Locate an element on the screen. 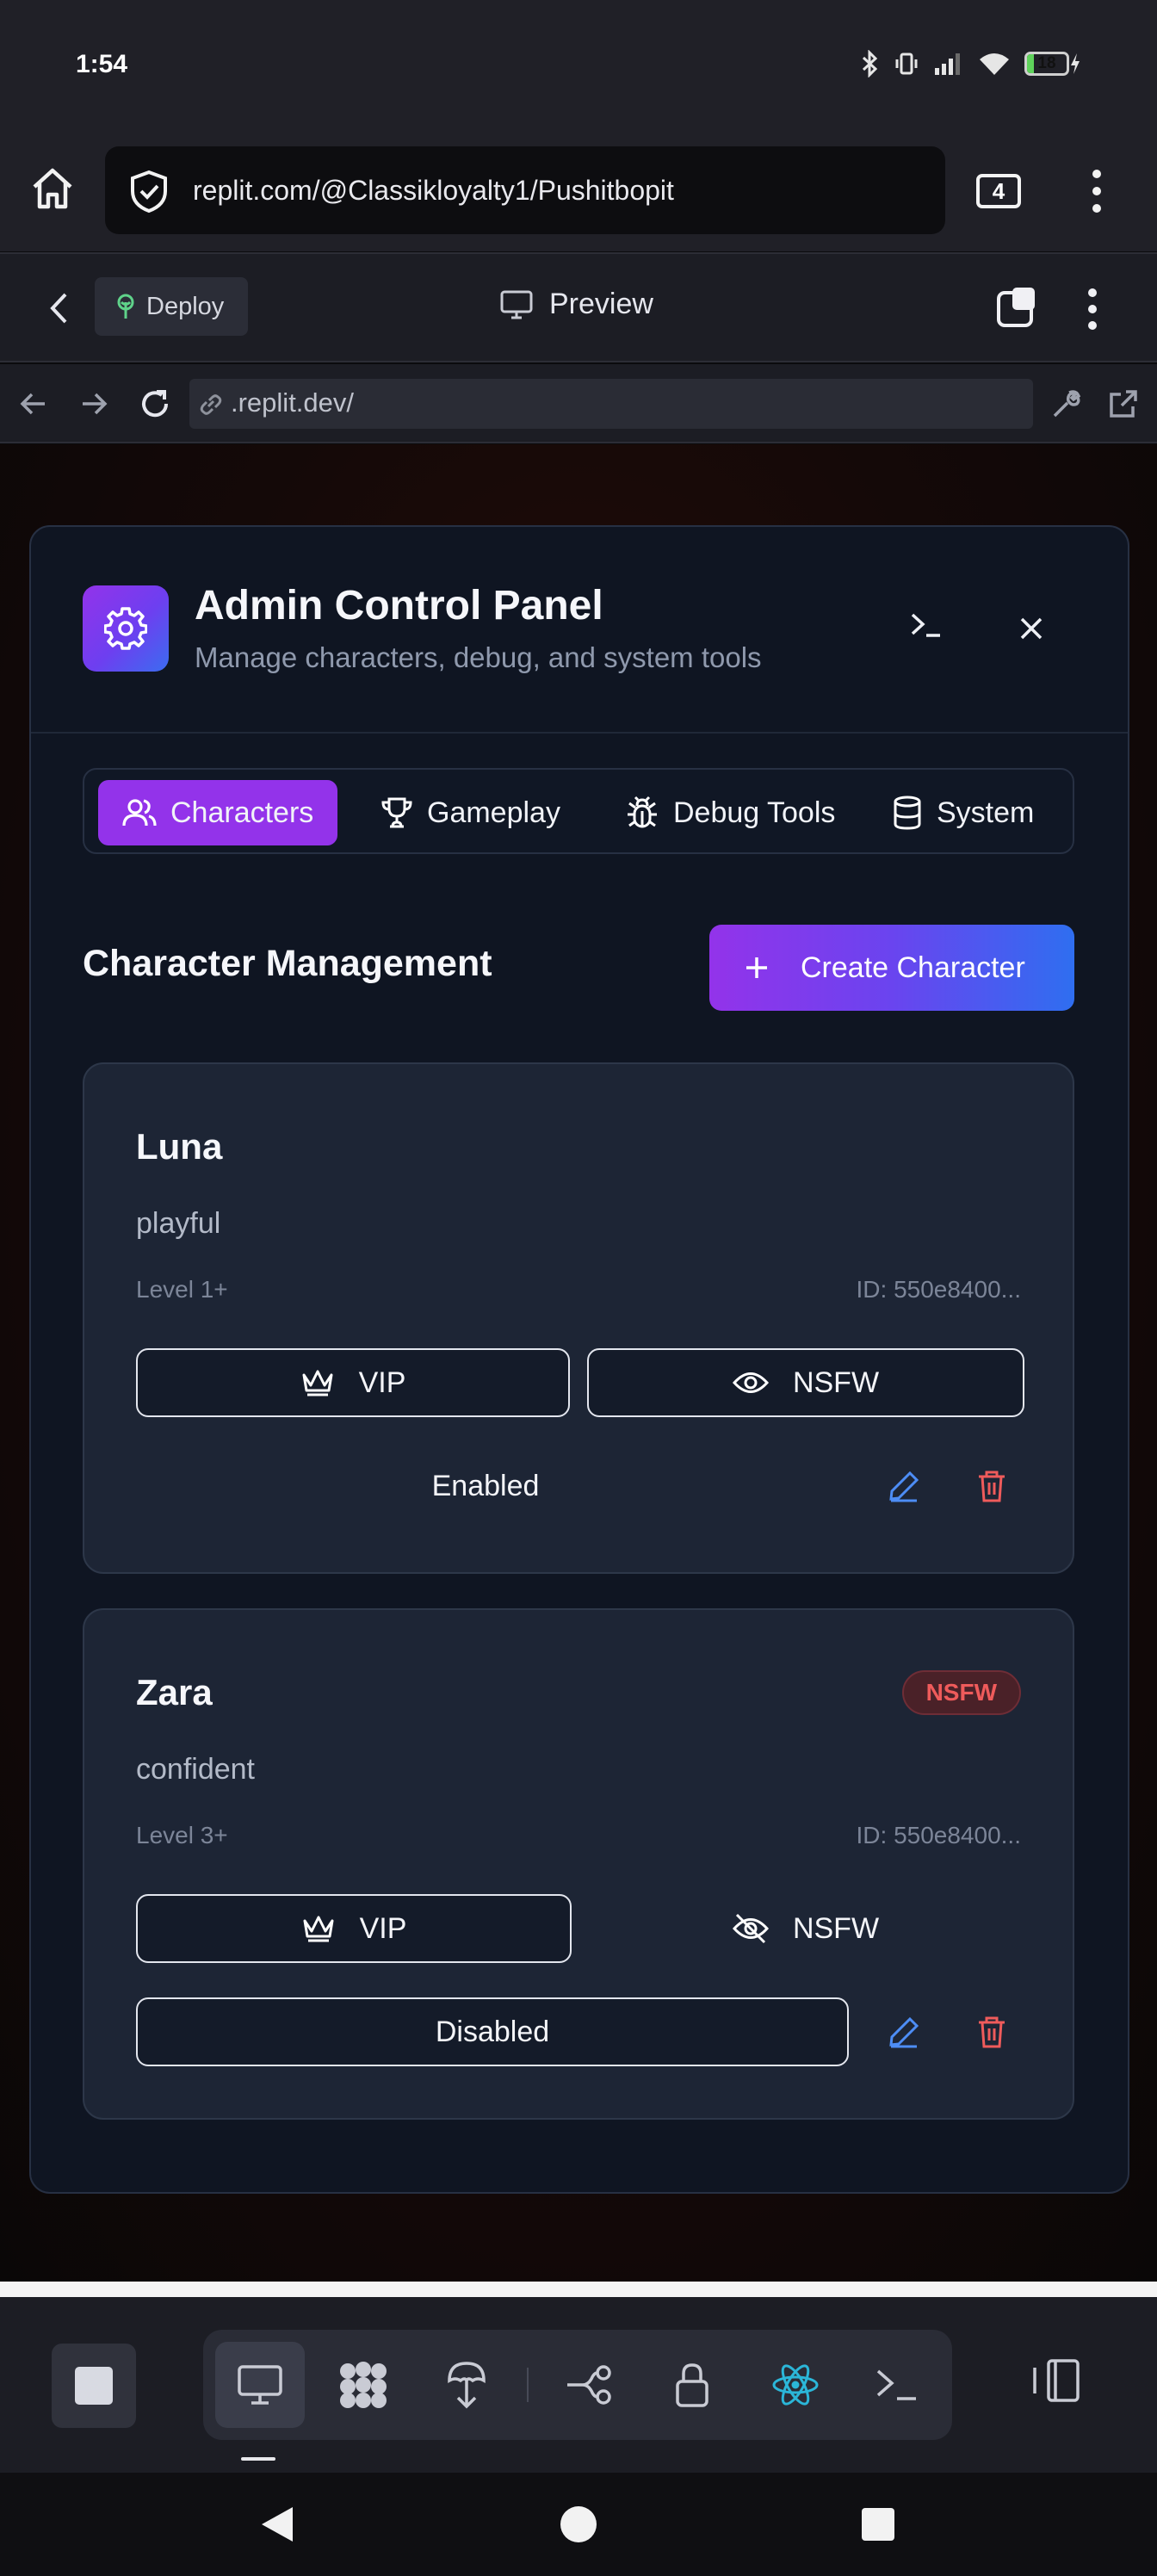  tool-separator is located at coordinates (528, 2385).